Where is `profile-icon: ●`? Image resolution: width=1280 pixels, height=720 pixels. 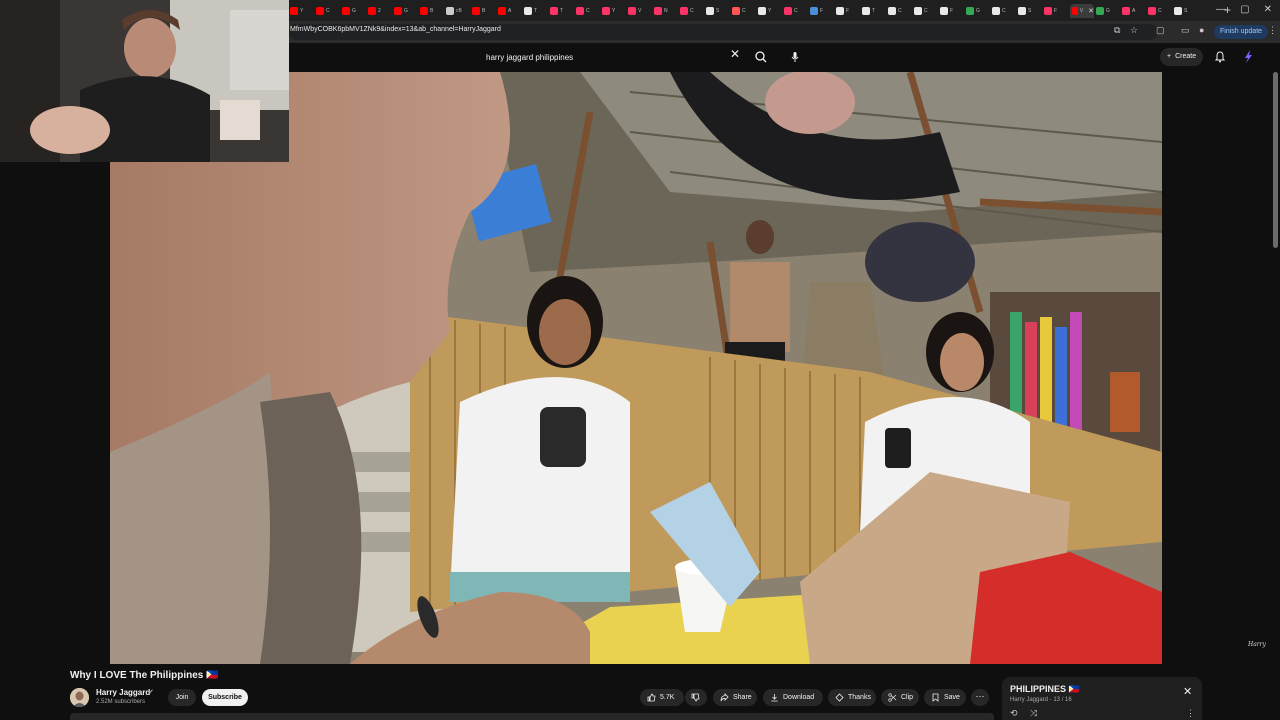 profile-icon: ● is located at coordinates (1201, 30).